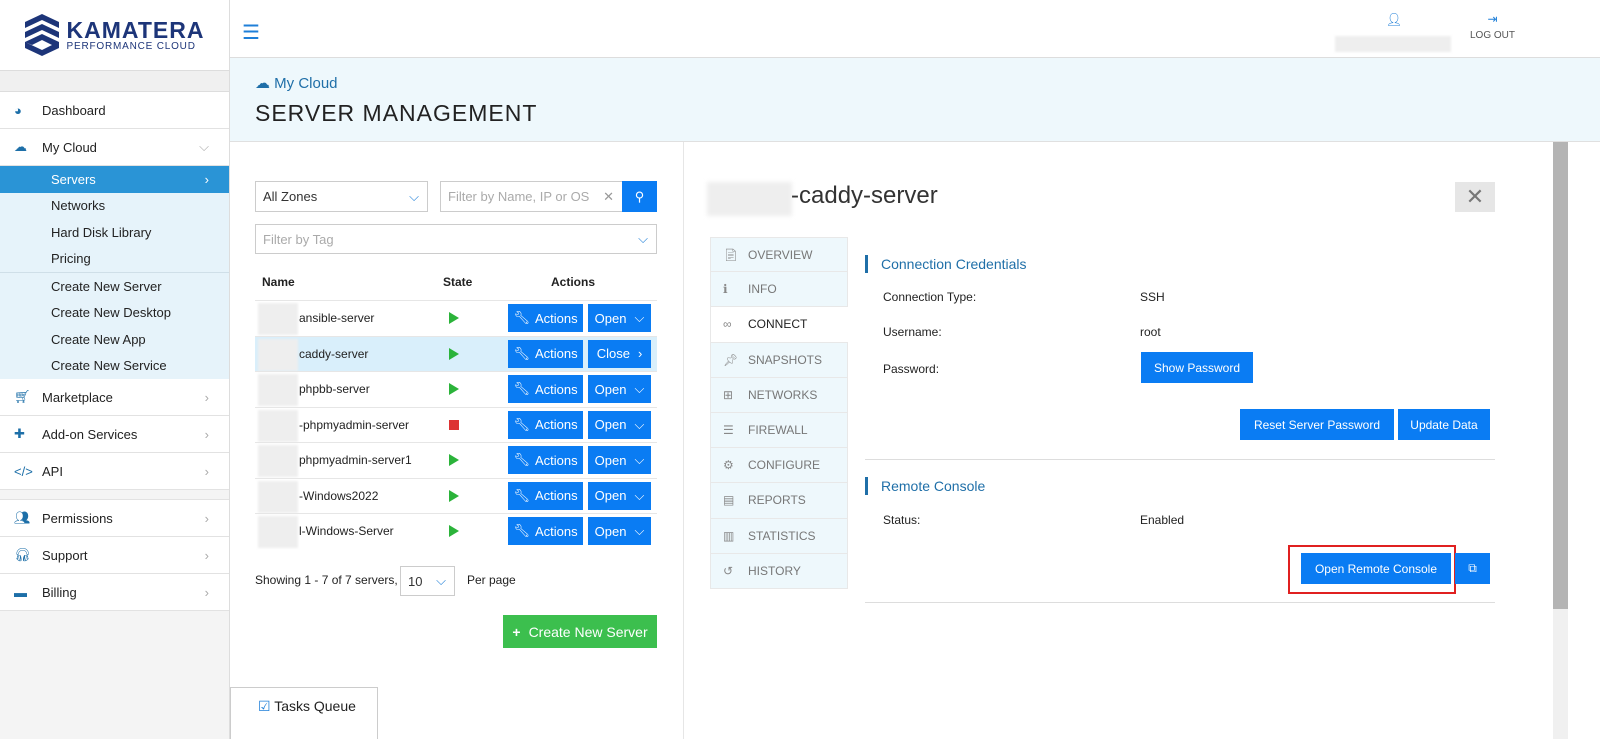 The height and width of the screenshot is (739, 1600). I want to click on external-link-icon: ⧉, so click(1472, 568).